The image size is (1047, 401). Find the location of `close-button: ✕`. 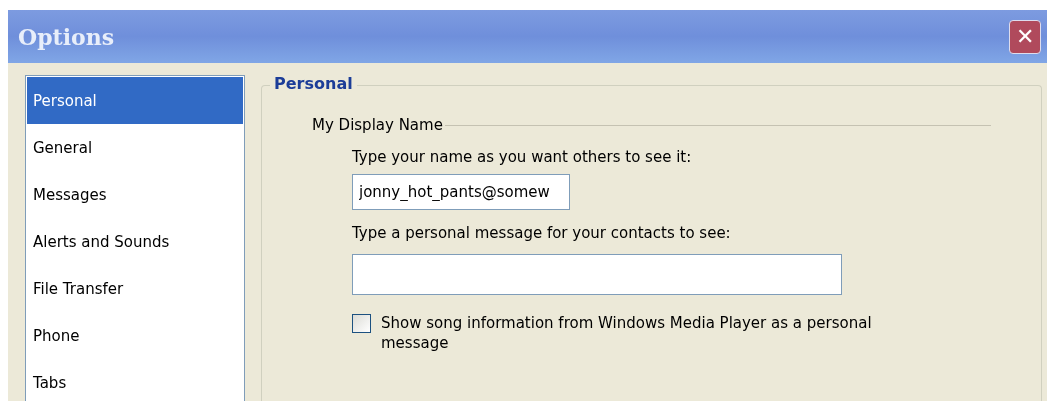

close-button: ✕ is located at coordinates (1025, 36).